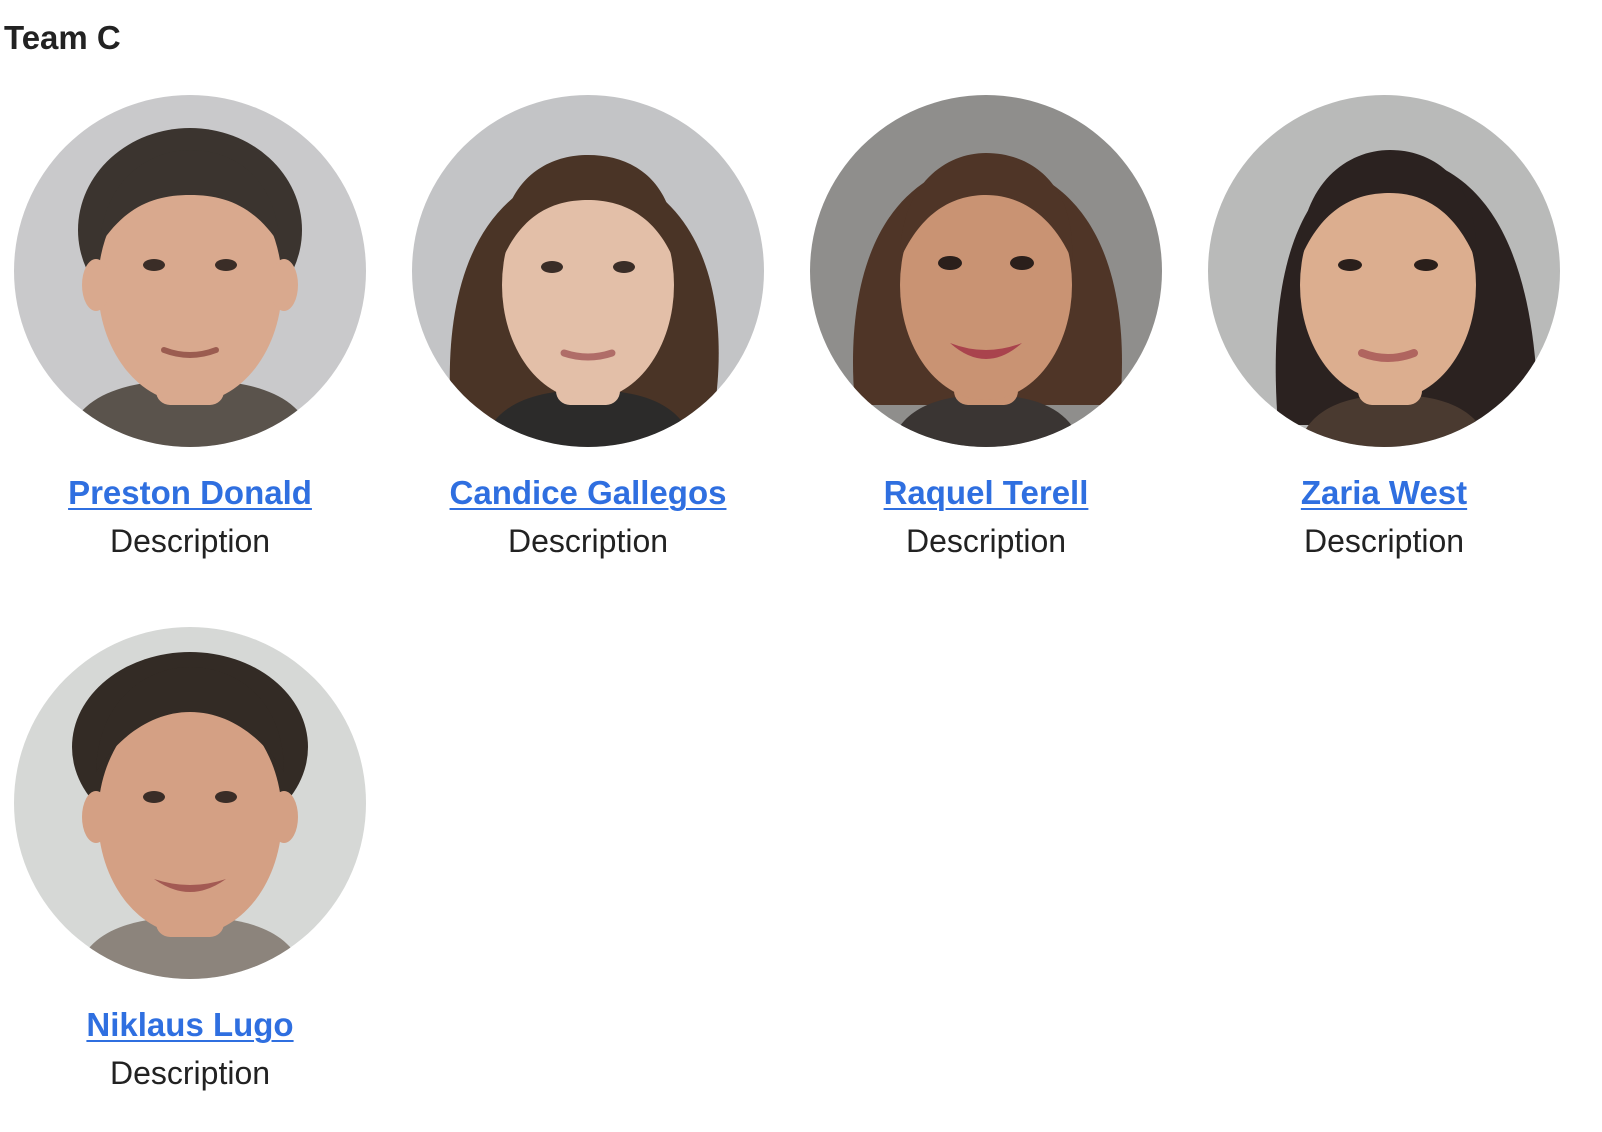 Image resolution: width=1602 pixels, height=1132 pixels. I want to click on member-card: Raquel Terell Description, so click(986, 328).